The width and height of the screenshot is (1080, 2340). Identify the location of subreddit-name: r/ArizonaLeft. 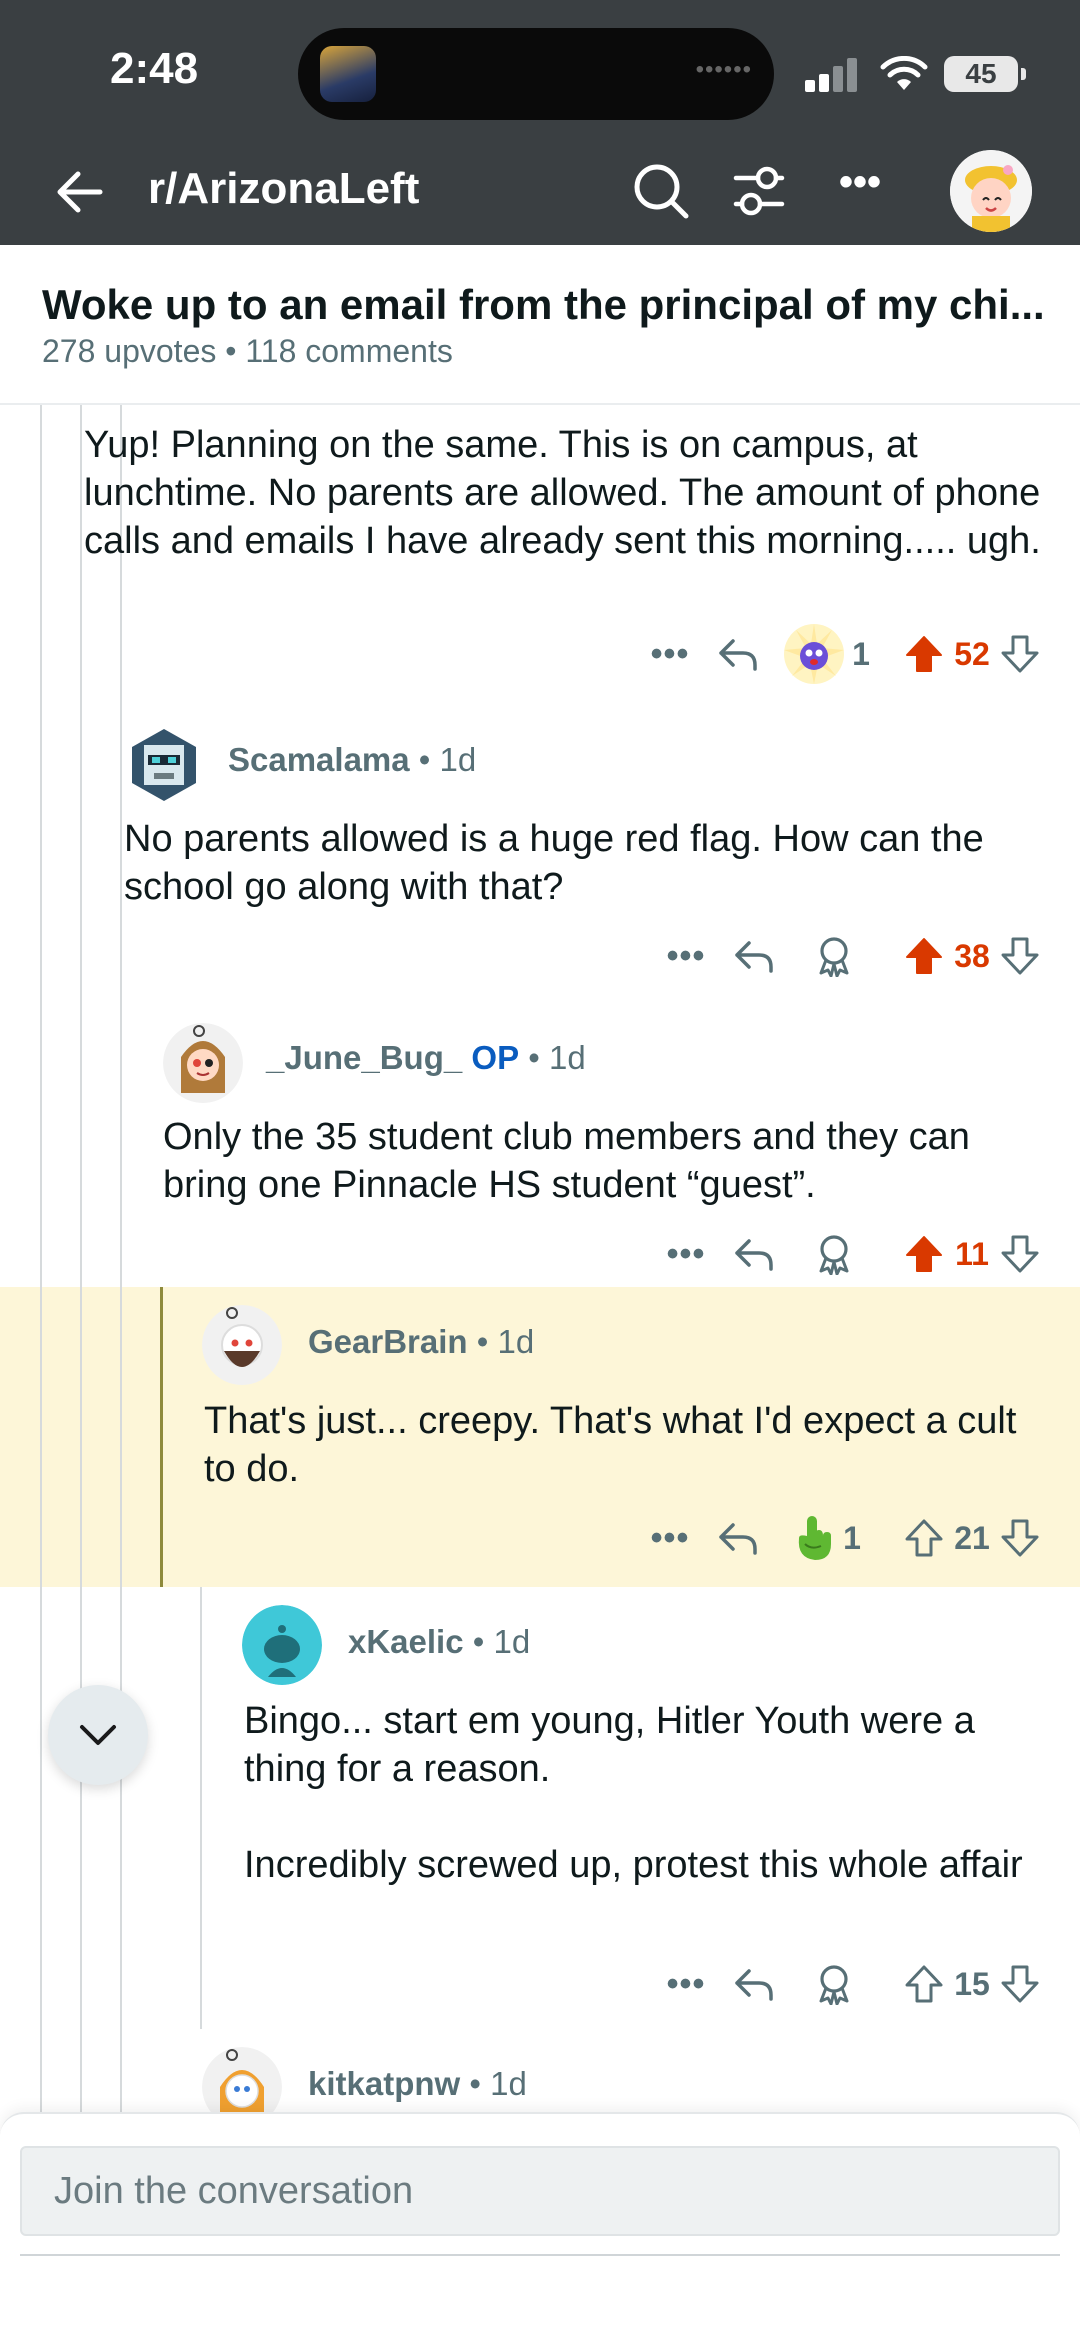
(283, 189).